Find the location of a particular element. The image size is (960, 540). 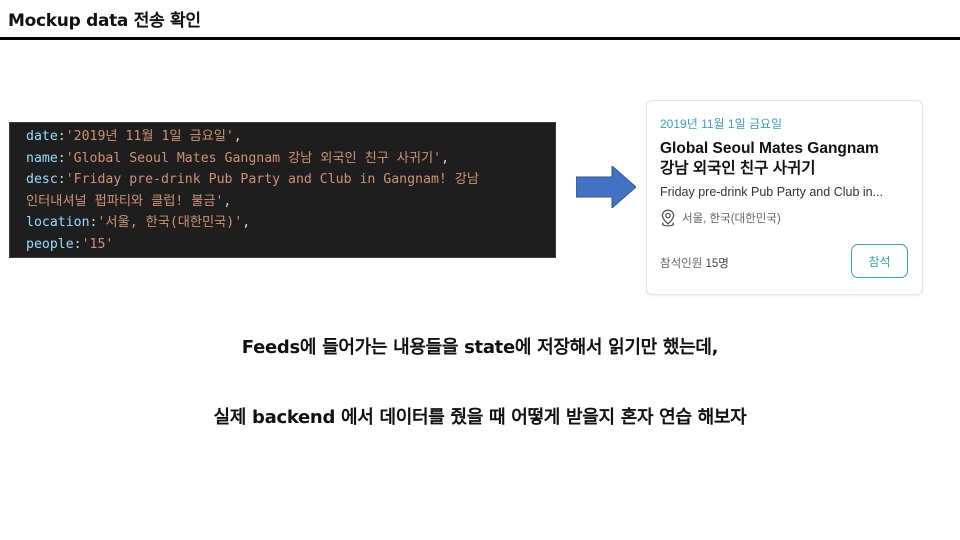

card-attendees: 참석인원 15명 is located at coordinates (694, 263).